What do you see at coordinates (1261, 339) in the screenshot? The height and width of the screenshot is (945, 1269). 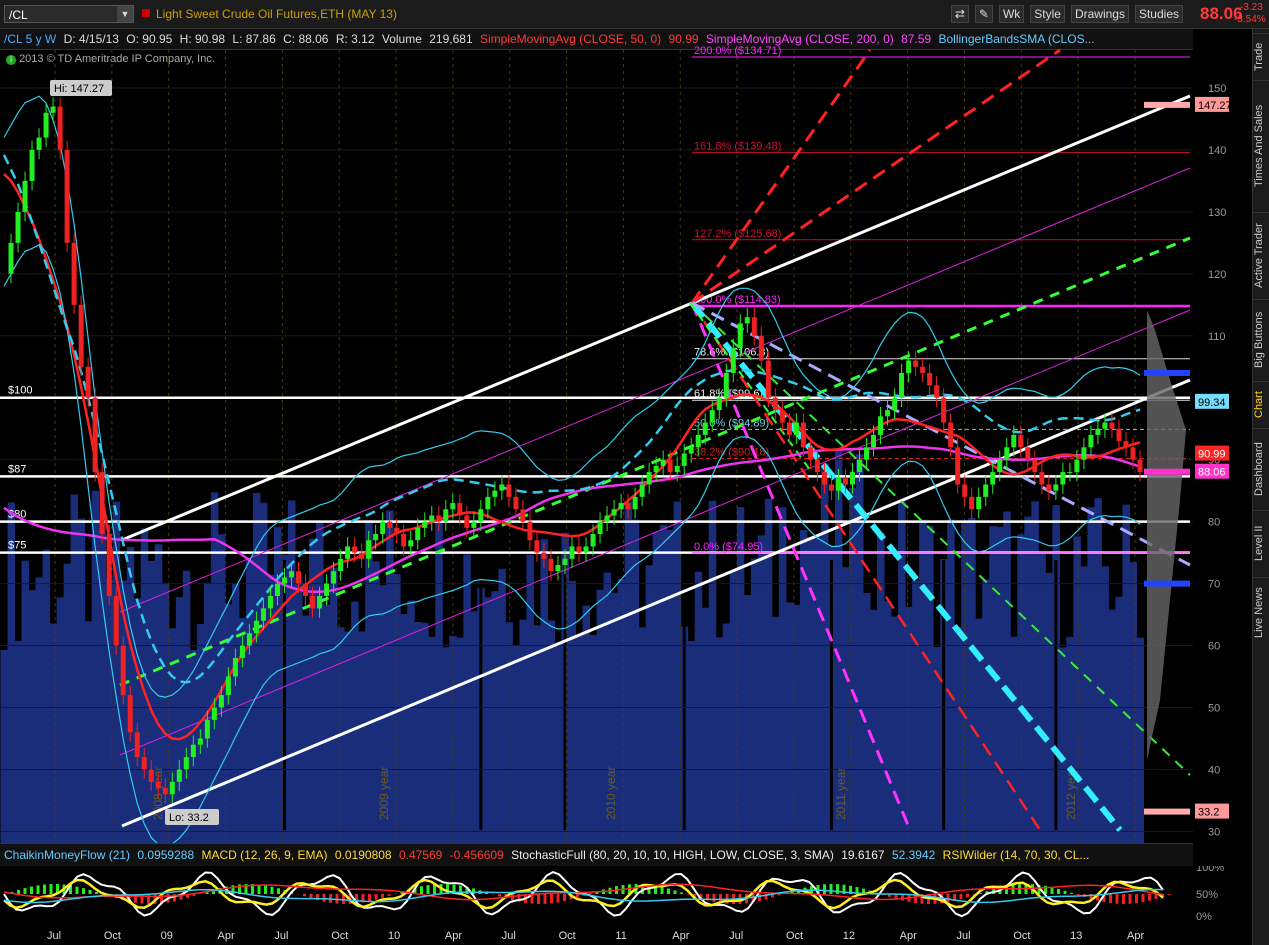 I see `sidebar-tab-big-buttons: Big Buttons` at bounding box center [1261, 339].